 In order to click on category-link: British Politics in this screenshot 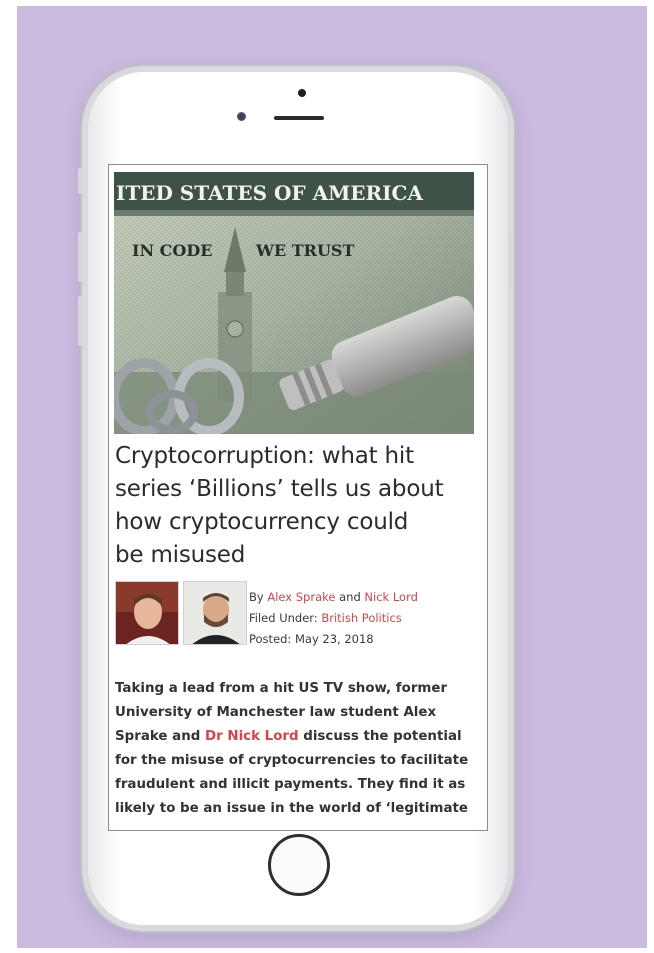, I will do `click(361, 618)`.